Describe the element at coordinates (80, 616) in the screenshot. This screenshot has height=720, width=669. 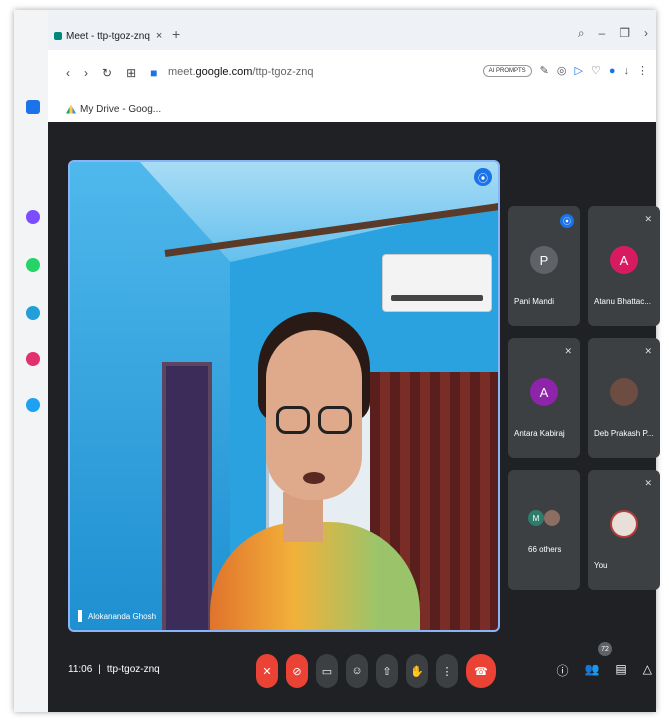
I see `pin-icon` at that location.